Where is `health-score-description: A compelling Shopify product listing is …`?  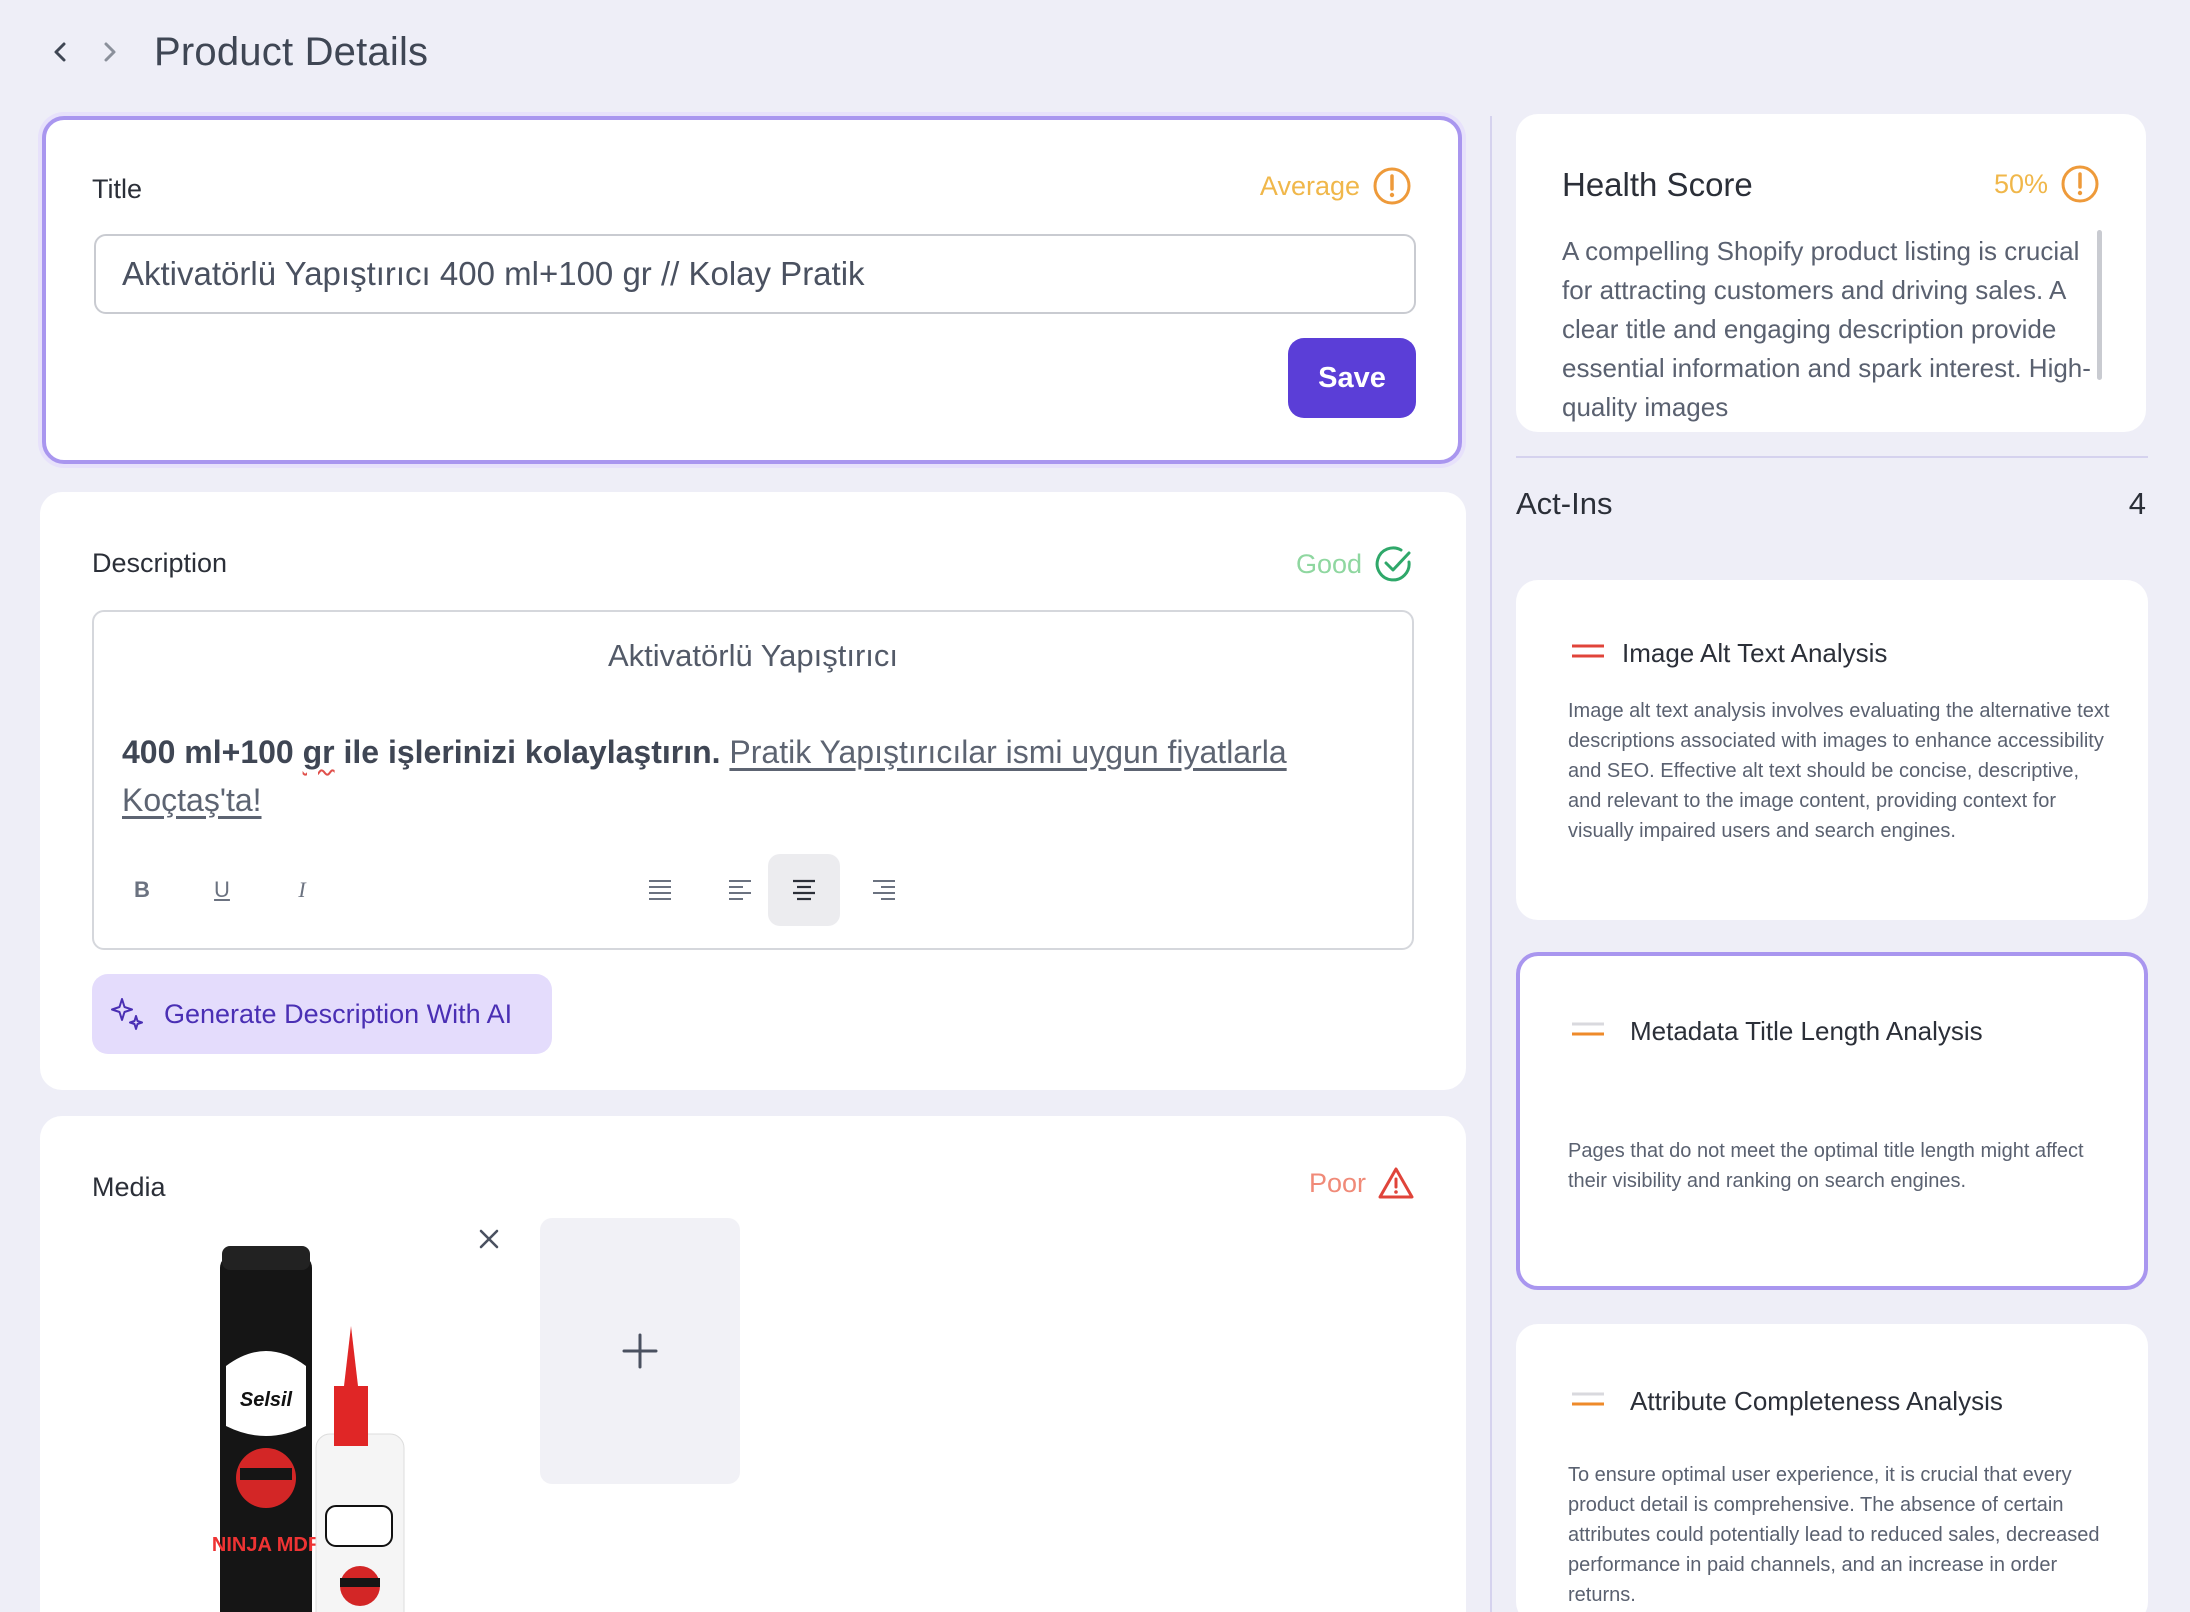 health-score-description: A compelling Shopify product listing is … is located at coordinates (1826, 329).